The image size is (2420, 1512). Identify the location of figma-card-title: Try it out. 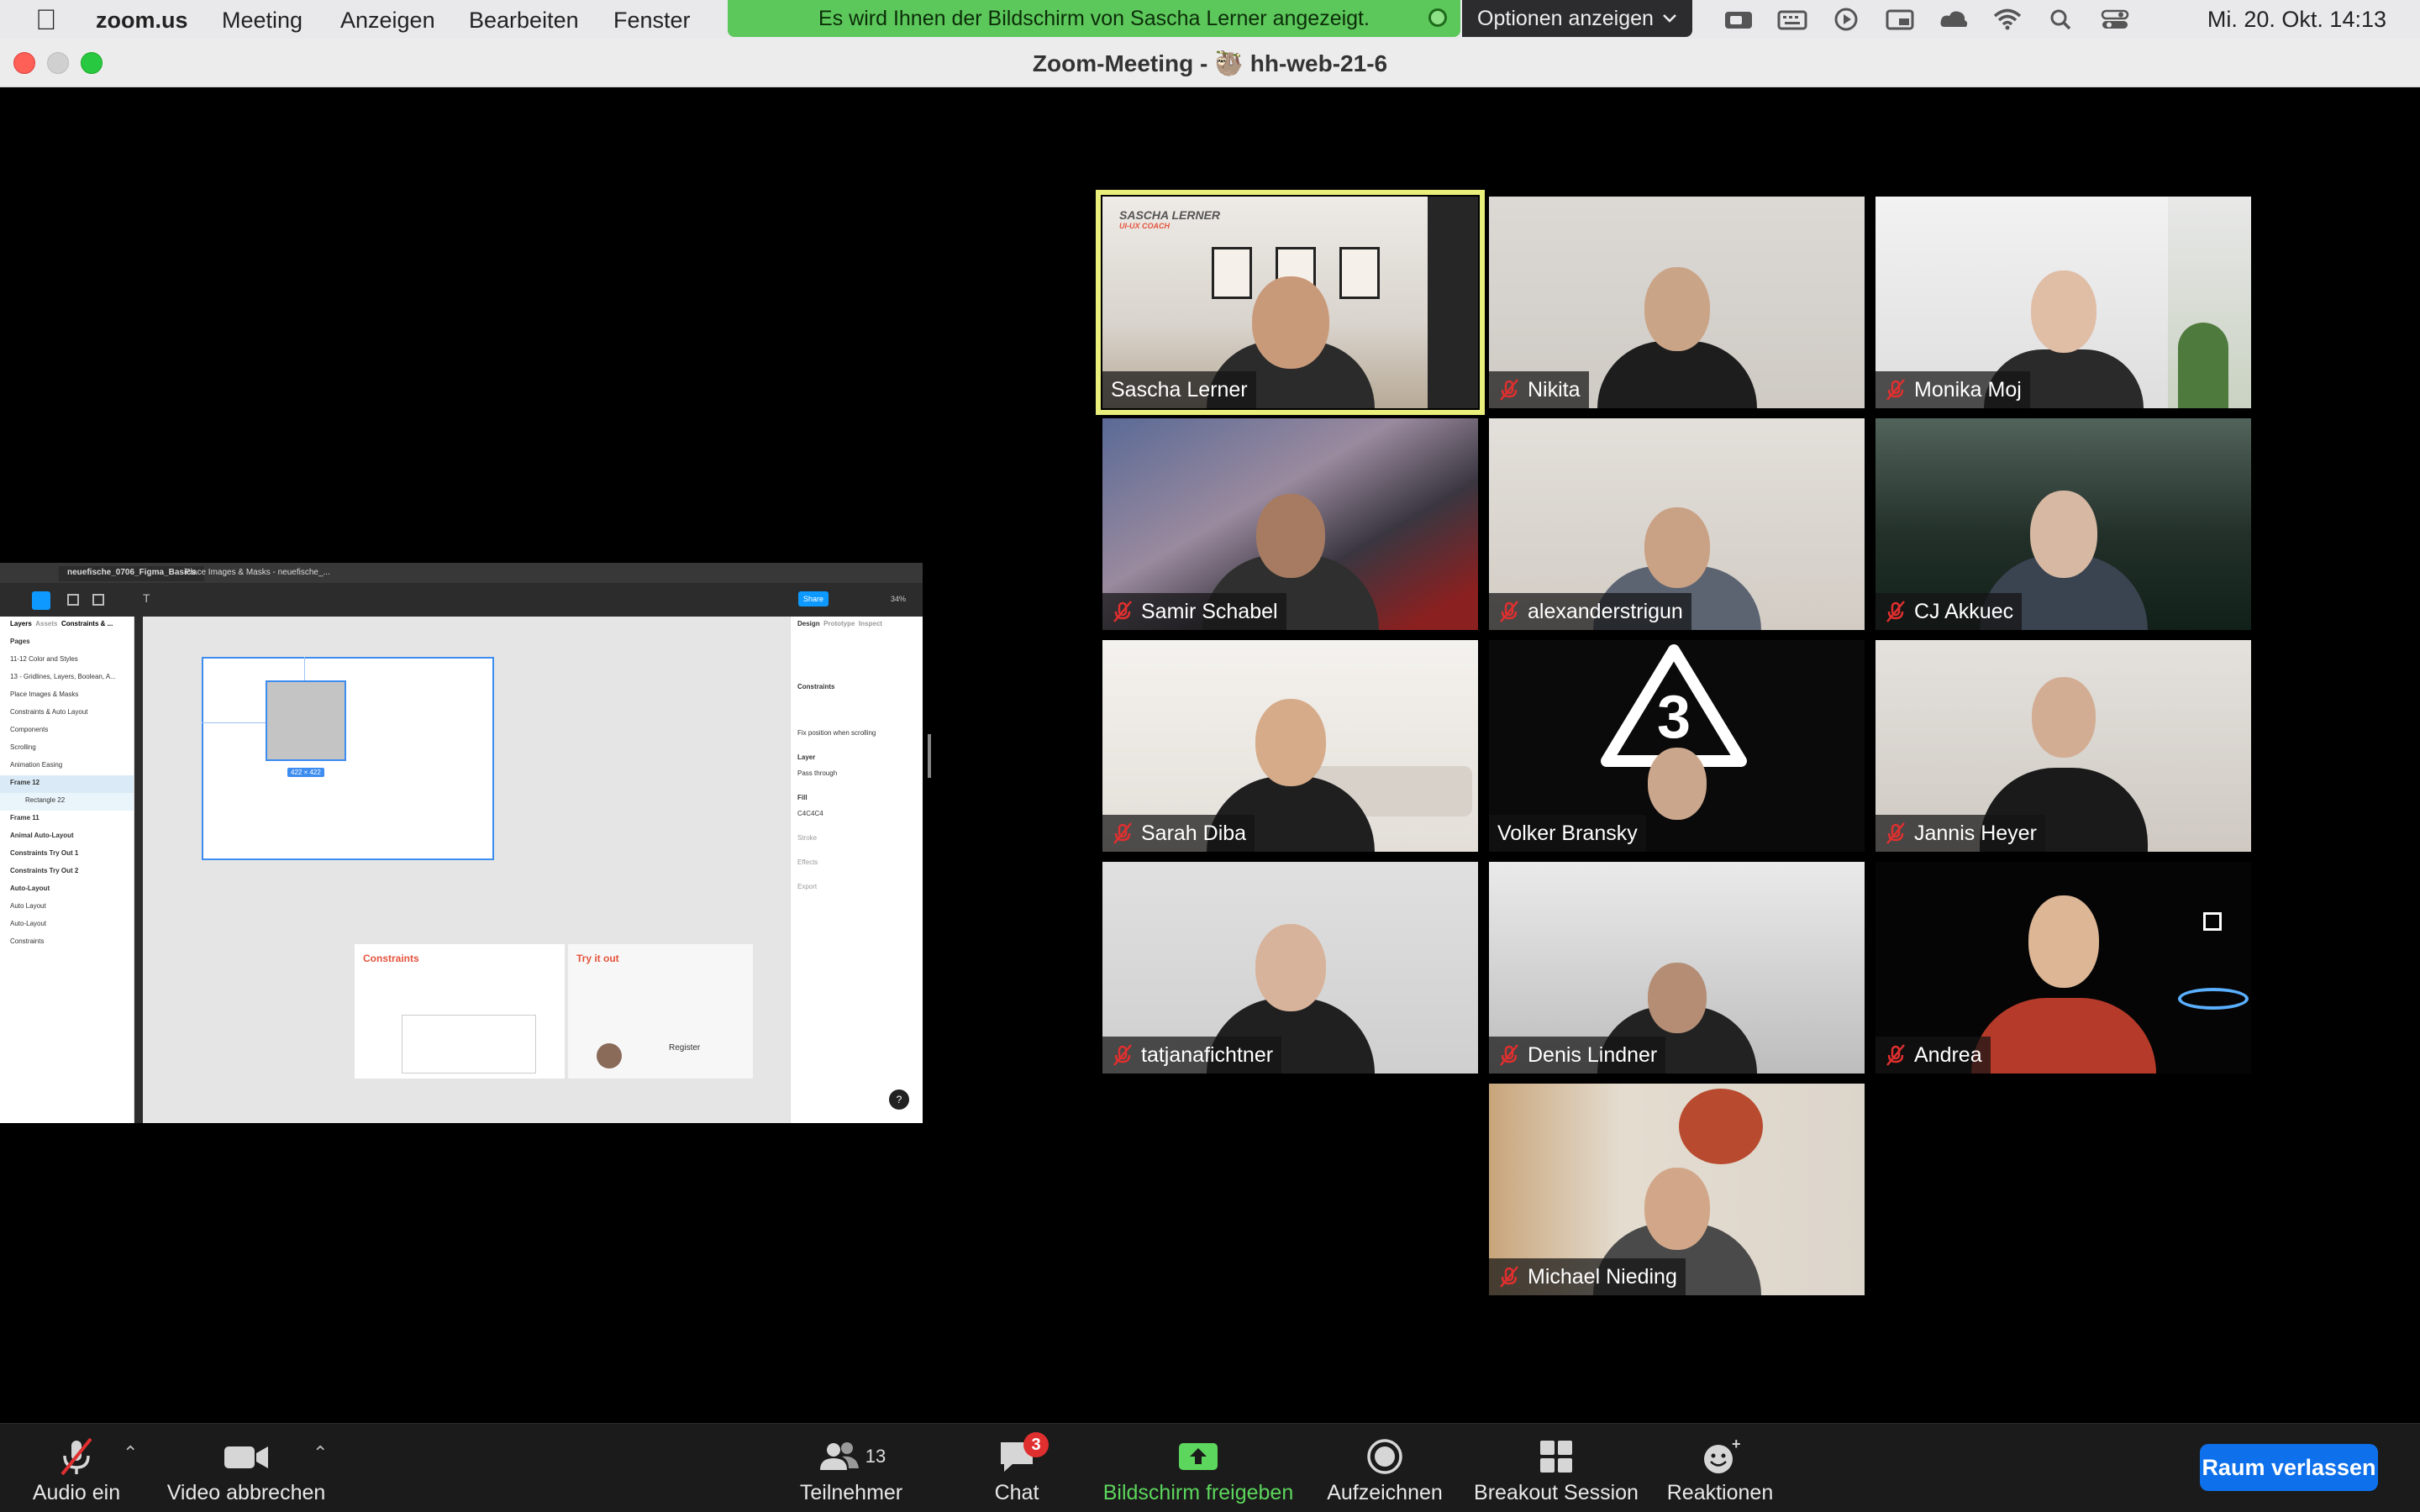
(597, 958).